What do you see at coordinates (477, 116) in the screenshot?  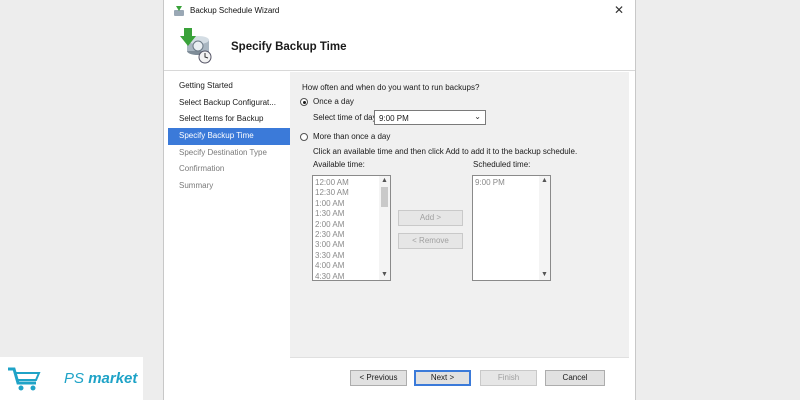 I see `chevron-down-icon: ⌄` at bounding box center [477, 116].